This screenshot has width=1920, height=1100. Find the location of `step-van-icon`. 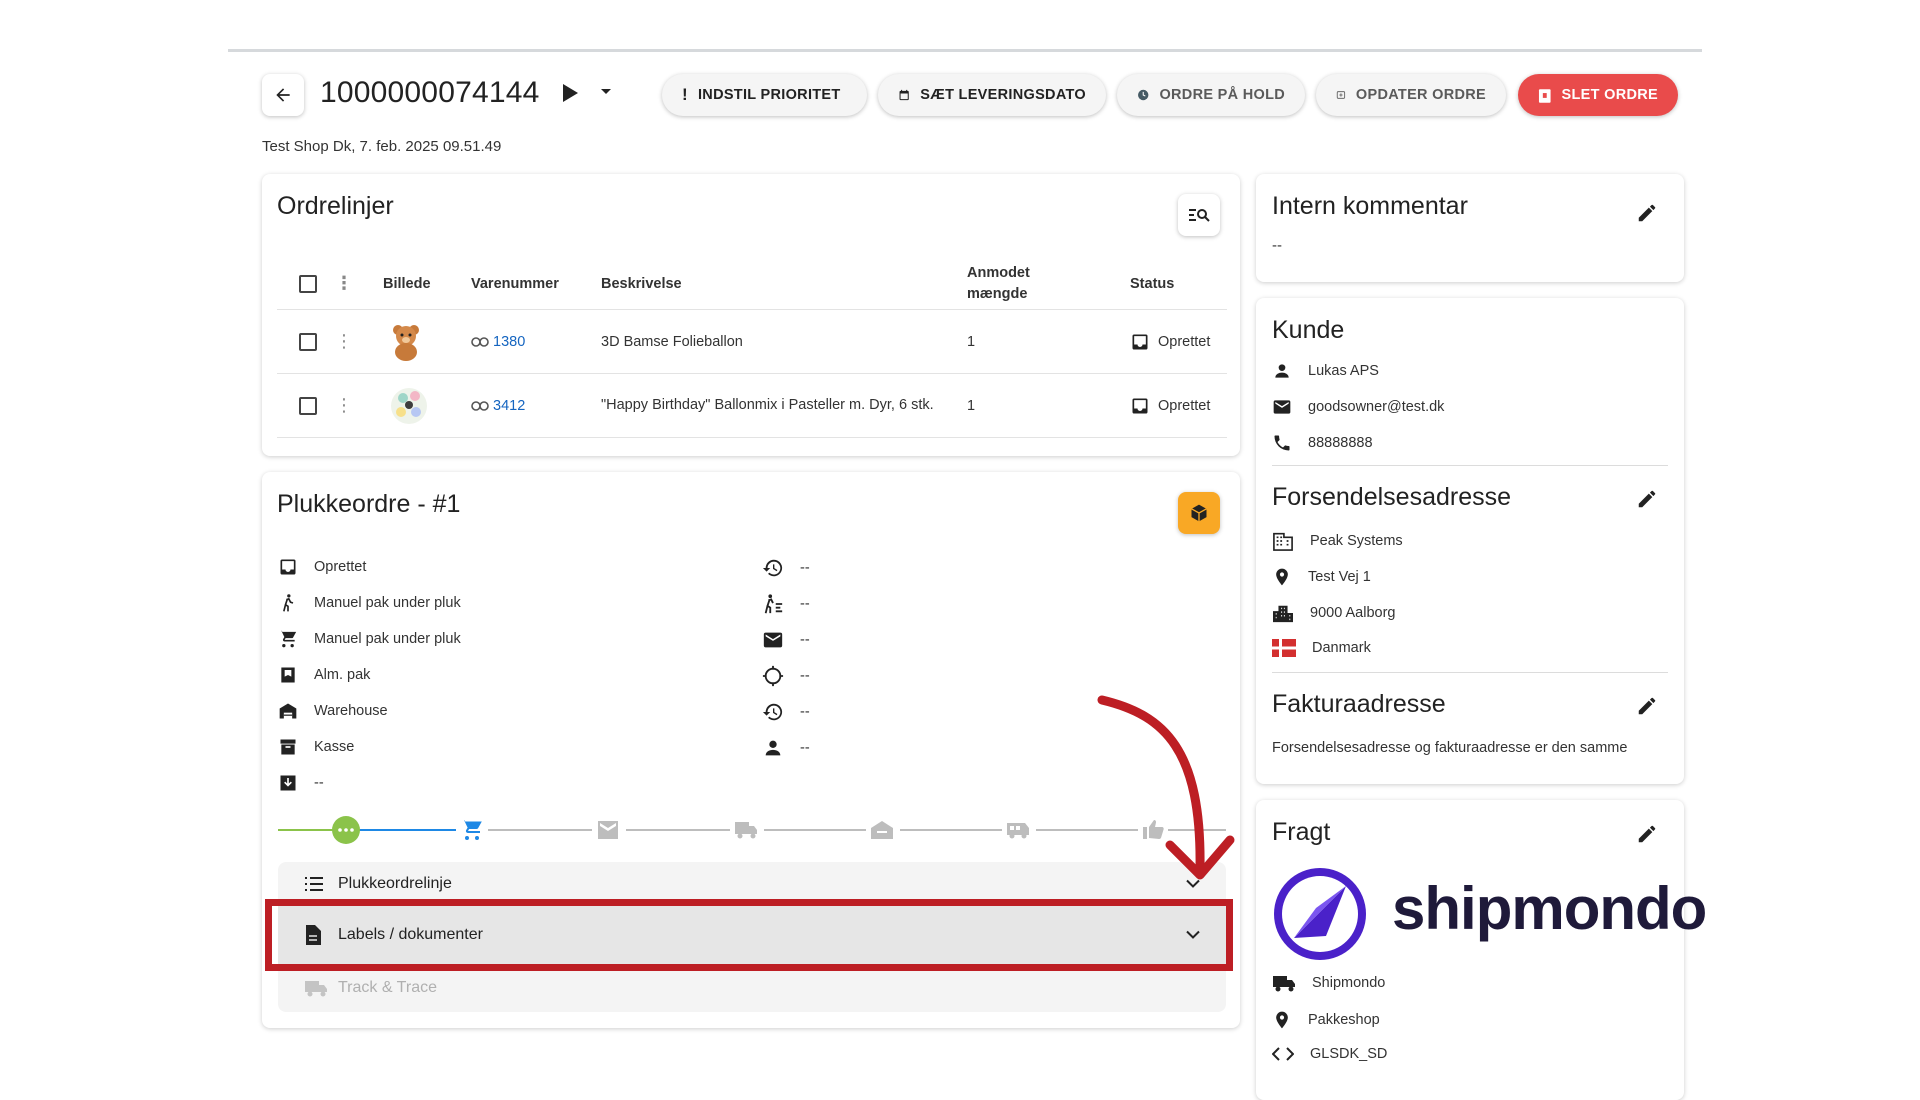

step-van-icon is located at coordinates (1019, 830).